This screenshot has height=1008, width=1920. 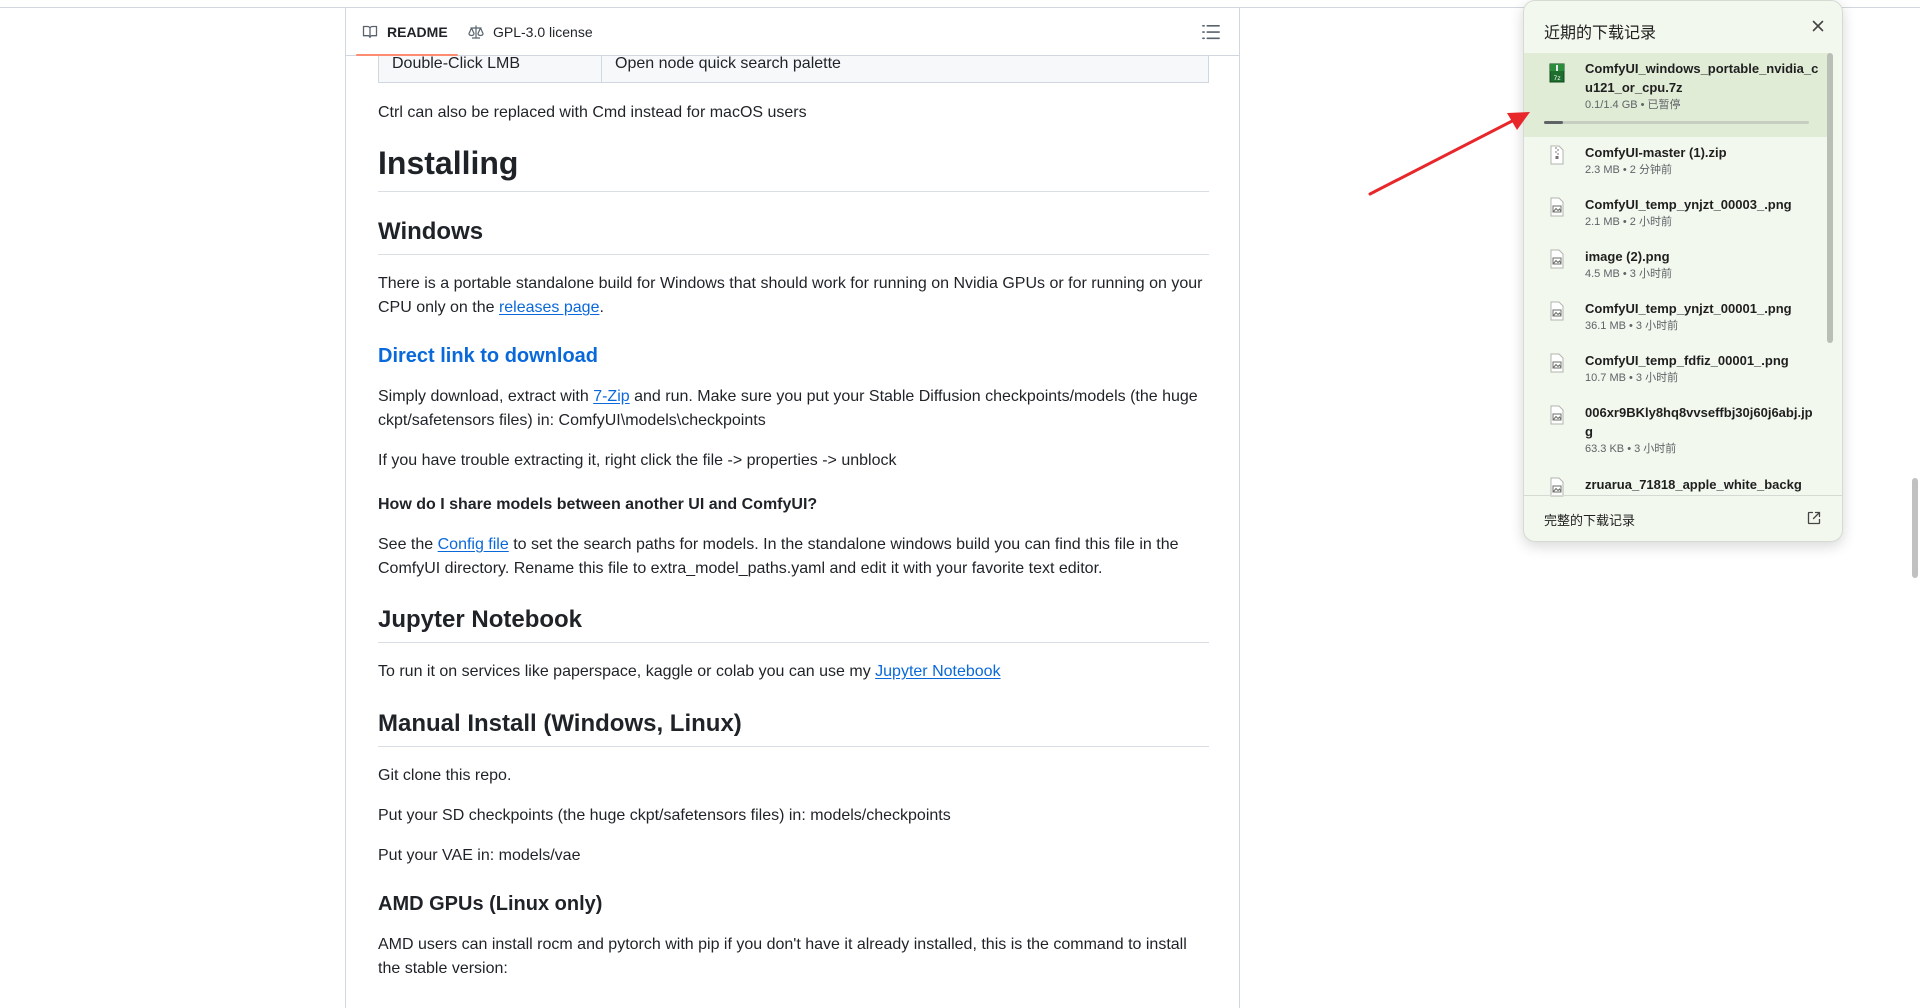 What do you see at coordinates (476, 32) in the screenshot?
I see `law-icon` at bounding box center [476, 32].